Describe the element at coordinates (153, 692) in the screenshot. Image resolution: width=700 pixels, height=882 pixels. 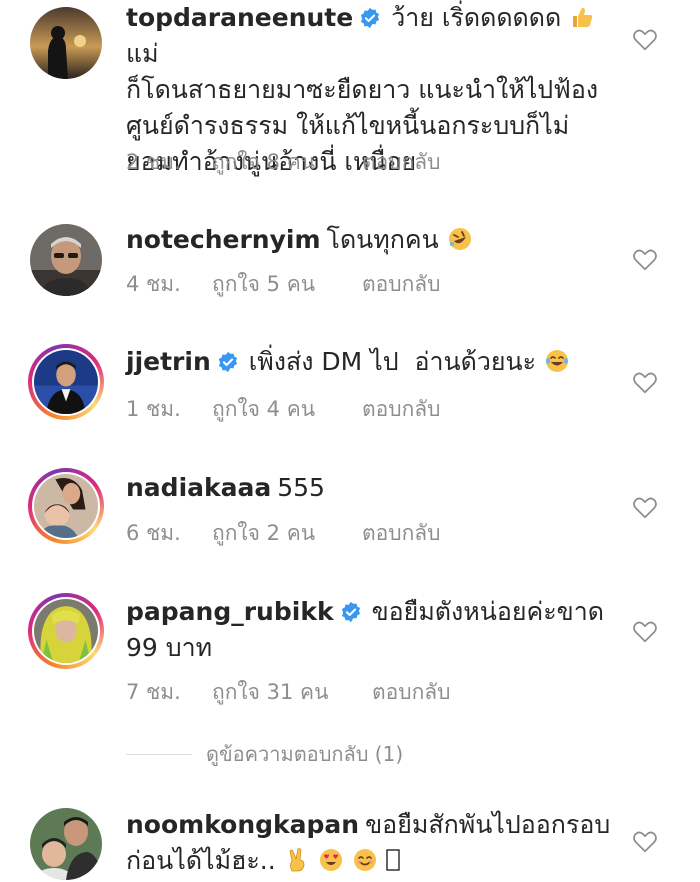
I see `comment-time: 7 ชม.` at that location.